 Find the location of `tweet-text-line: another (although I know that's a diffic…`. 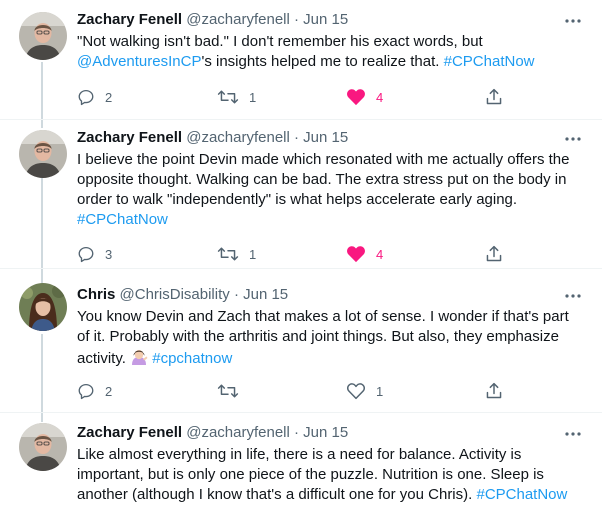

tweet-text-line: another (although I know that's a diffic… is located at coordinates (275, 494).